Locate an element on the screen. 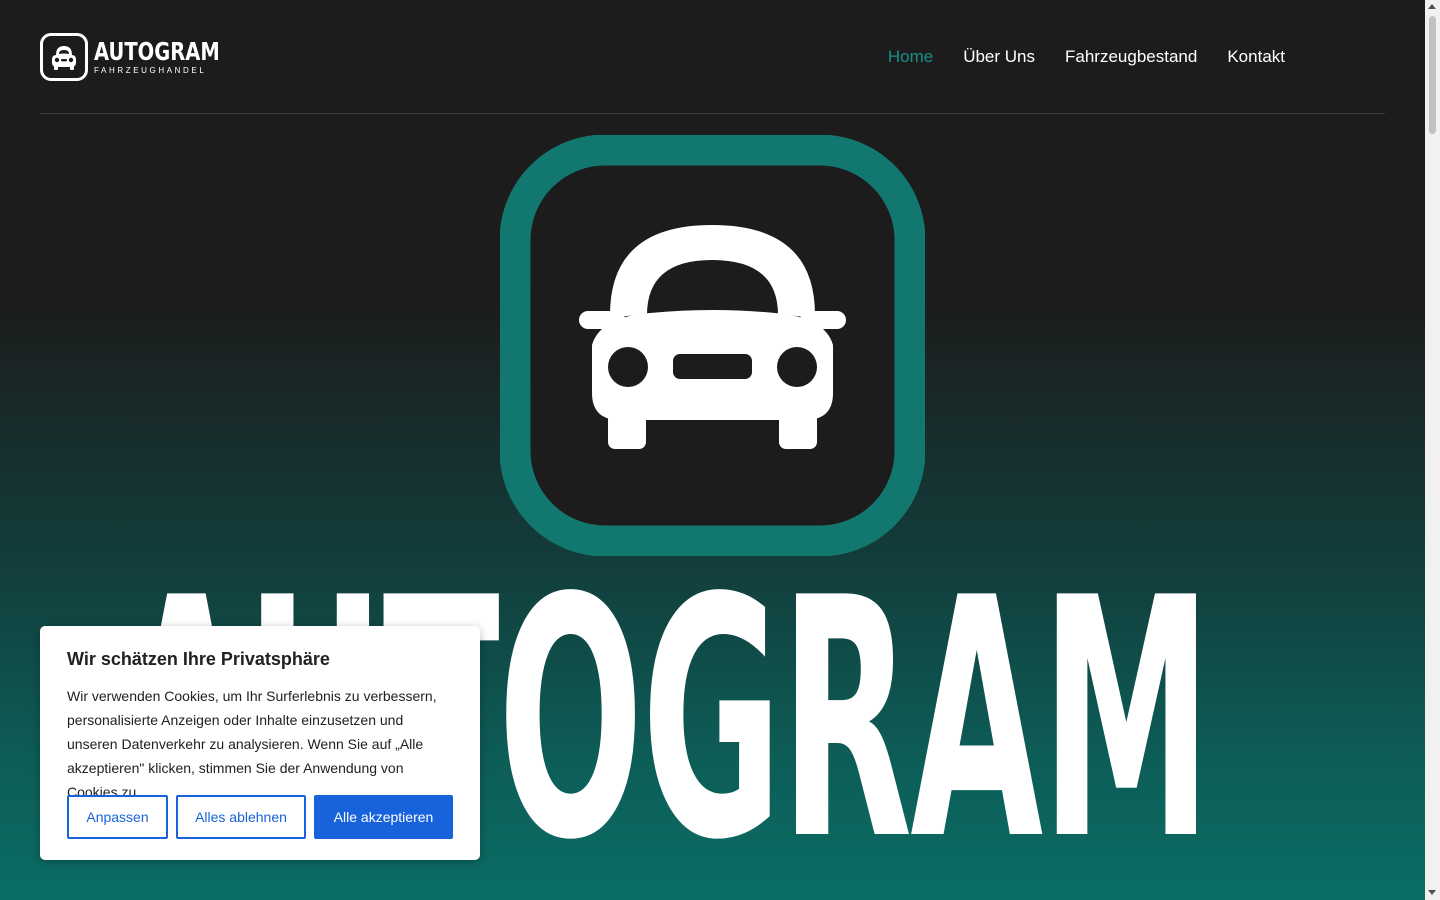  scroll-down-arrow-icon is located at coordinates (1432, 892).